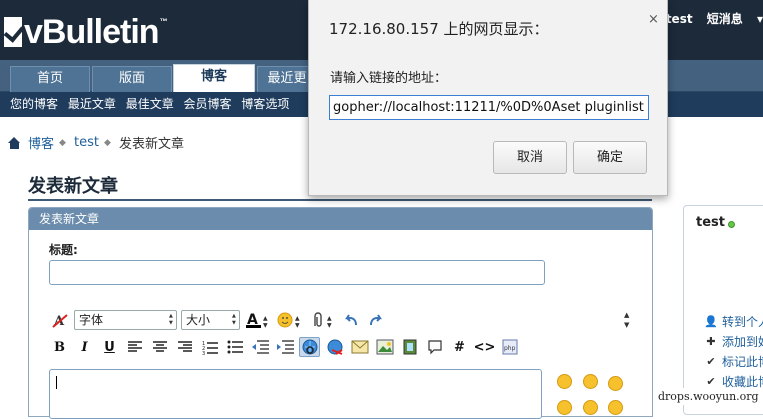  What do you see at coordinates (615, 383) in the screenshot?
I see `confused-smilie-icon` at bounding box center [615, 383].